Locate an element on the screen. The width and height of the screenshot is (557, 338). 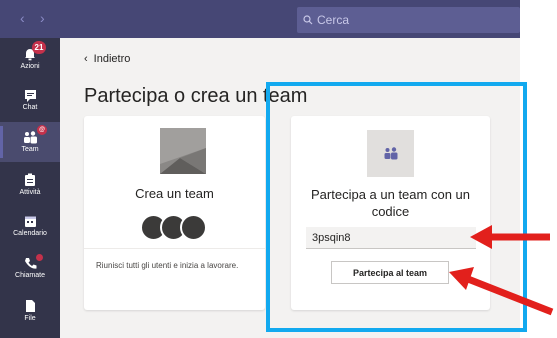
rail-label: Chat is located at coordinates (30, 107).